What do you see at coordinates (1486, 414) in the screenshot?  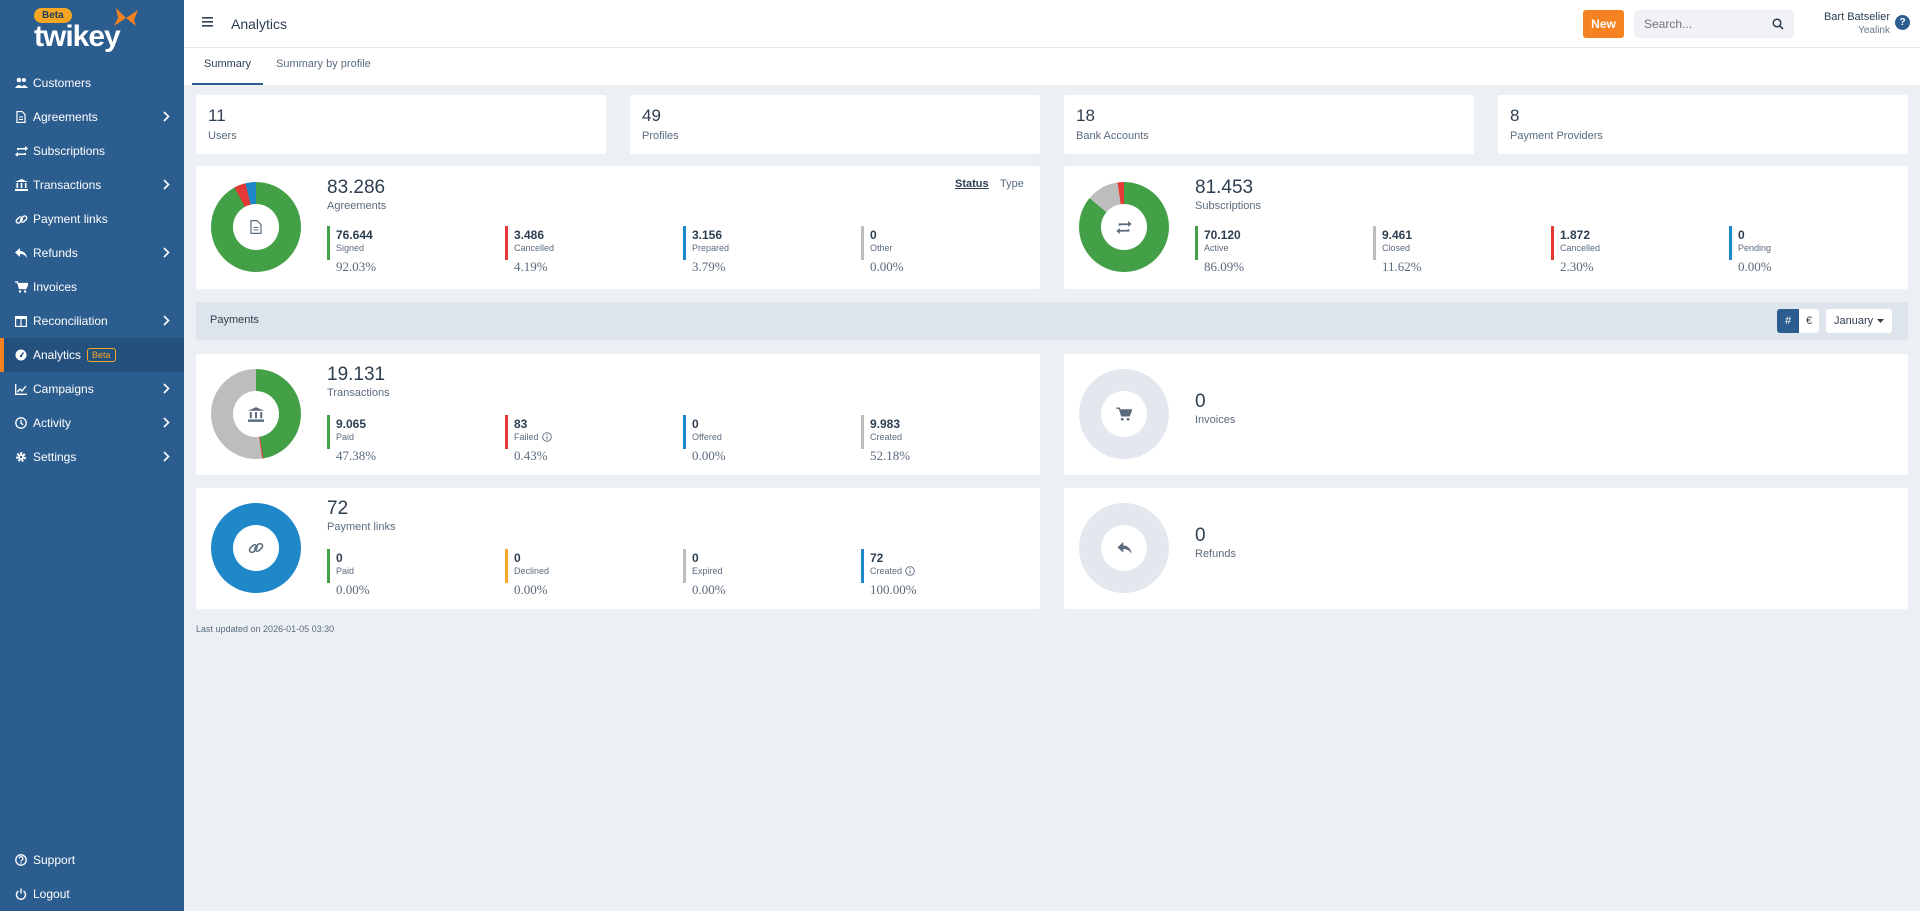 I see `invoices-card: 0 Invoices` at bounding box center [1486, 414].